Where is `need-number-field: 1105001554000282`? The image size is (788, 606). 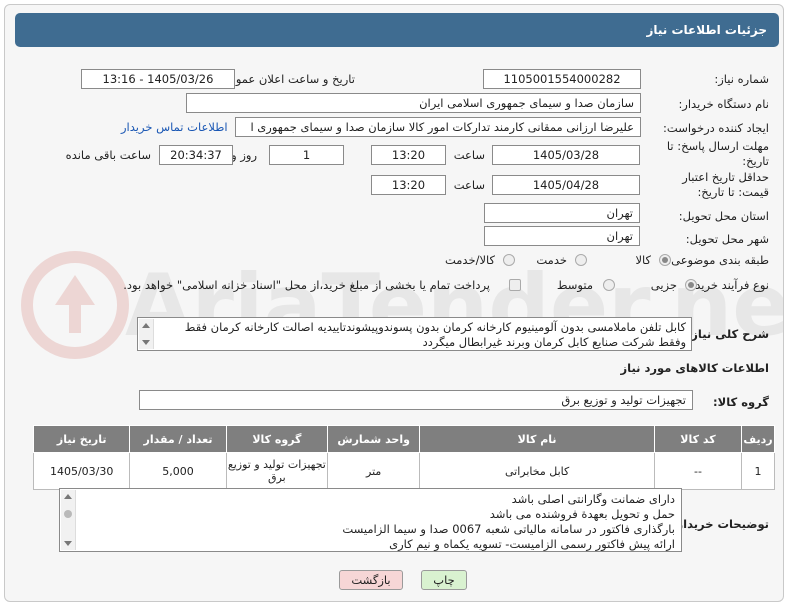
need-number-field: 1105001554000282 is located at coordinates (562, 79).